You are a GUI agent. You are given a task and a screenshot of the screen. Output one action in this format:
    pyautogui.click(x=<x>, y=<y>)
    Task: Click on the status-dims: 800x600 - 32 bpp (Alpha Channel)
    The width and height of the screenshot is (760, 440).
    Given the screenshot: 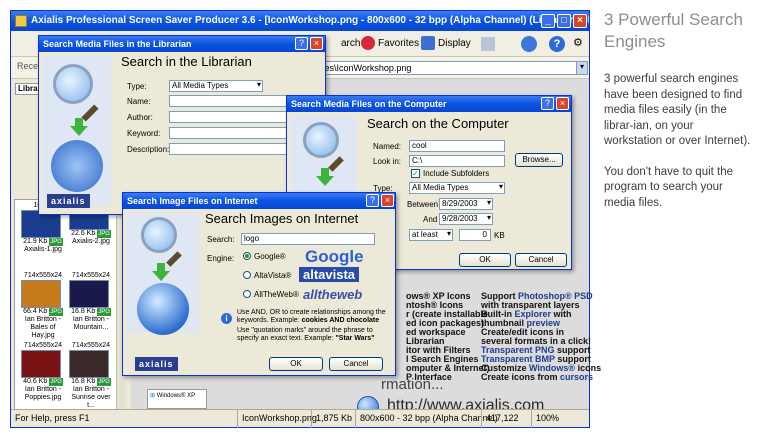 What is the action you would take?
    pyautogui.click(x=426, y=419)
    